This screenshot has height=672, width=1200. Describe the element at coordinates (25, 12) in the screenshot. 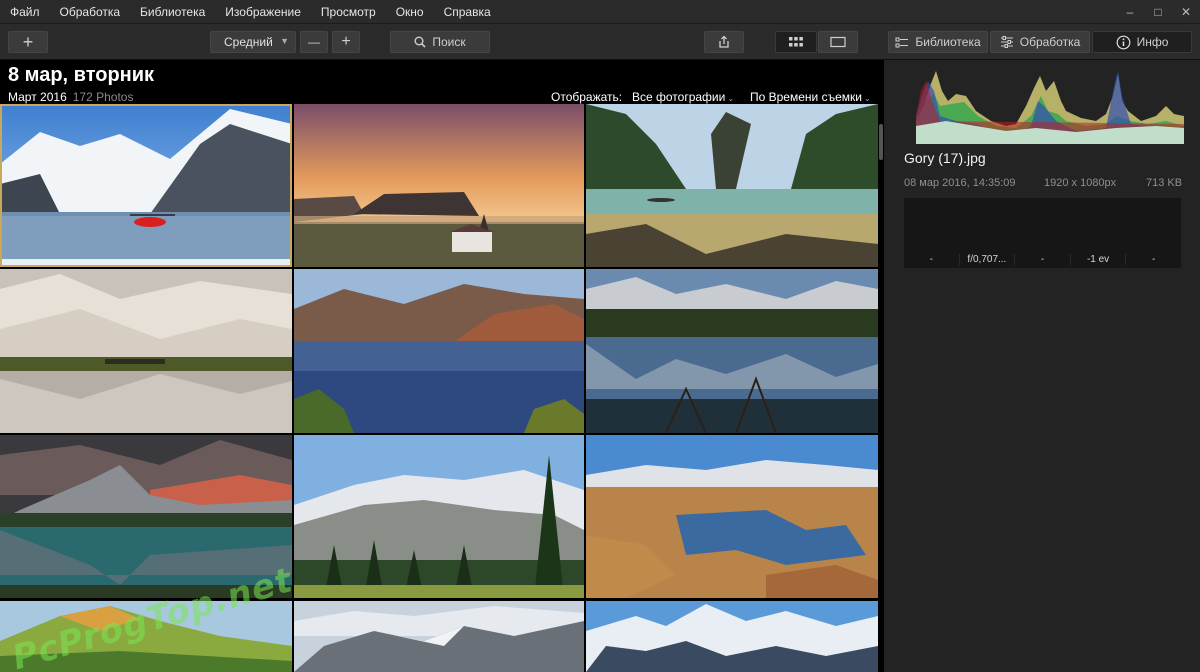

I see `menu-file: Файл` at that location.